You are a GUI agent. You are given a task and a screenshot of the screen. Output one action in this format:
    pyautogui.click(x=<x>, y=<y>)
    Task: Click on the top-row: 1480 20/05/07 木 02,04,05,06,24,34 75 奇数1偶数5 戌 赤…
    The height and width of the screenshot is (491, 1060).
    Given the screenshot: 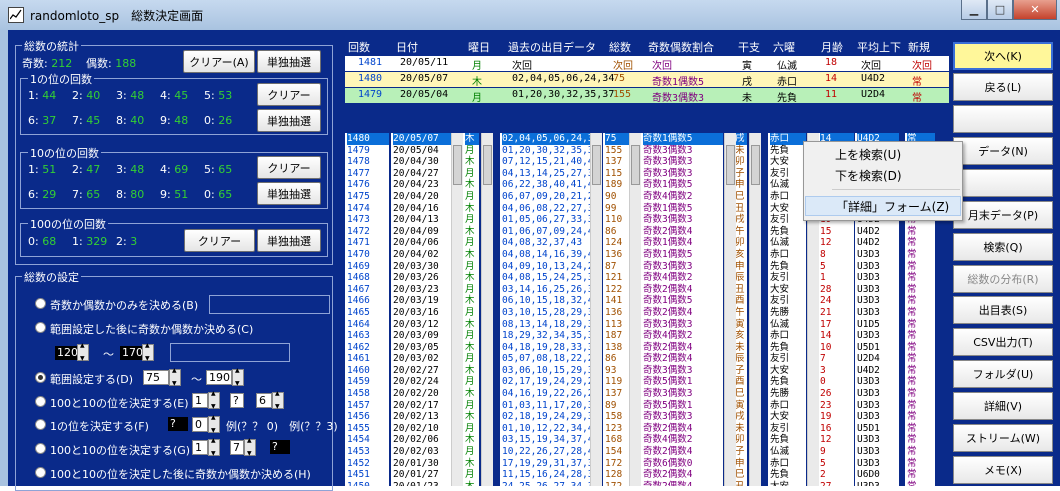 What is the action you would take?
    pyautogui.click(x=647, y=80)
    